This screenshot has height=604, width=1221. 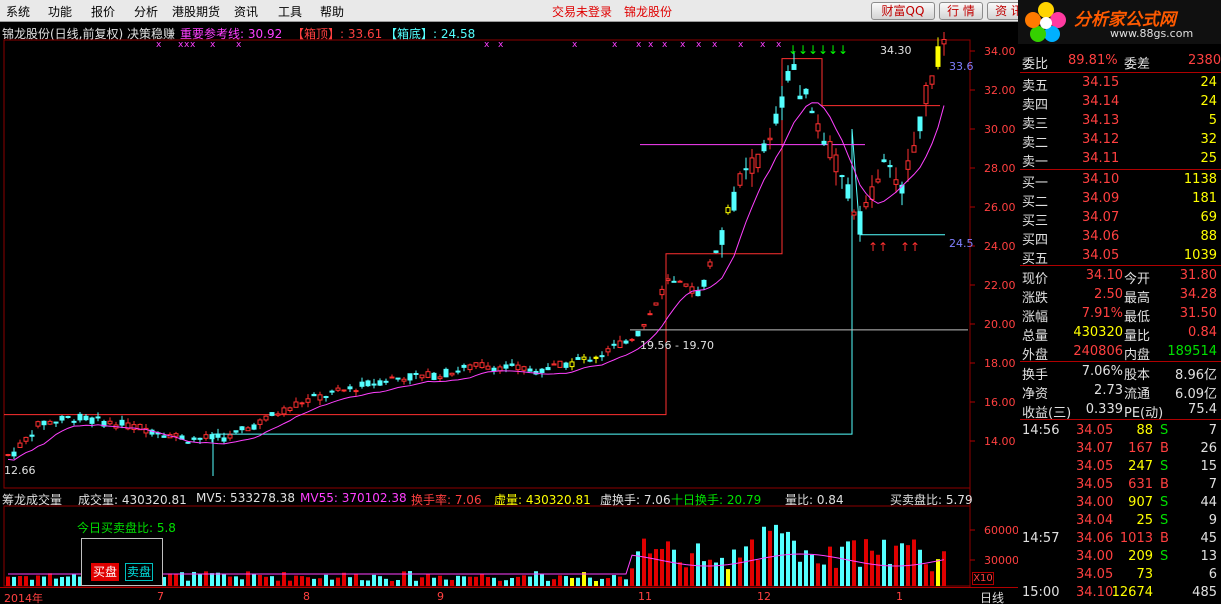 What do you see at coordinates (983, 578) in the screenshot?
I see `zoom-x10-button: X10` at bounding box center [983, 578].